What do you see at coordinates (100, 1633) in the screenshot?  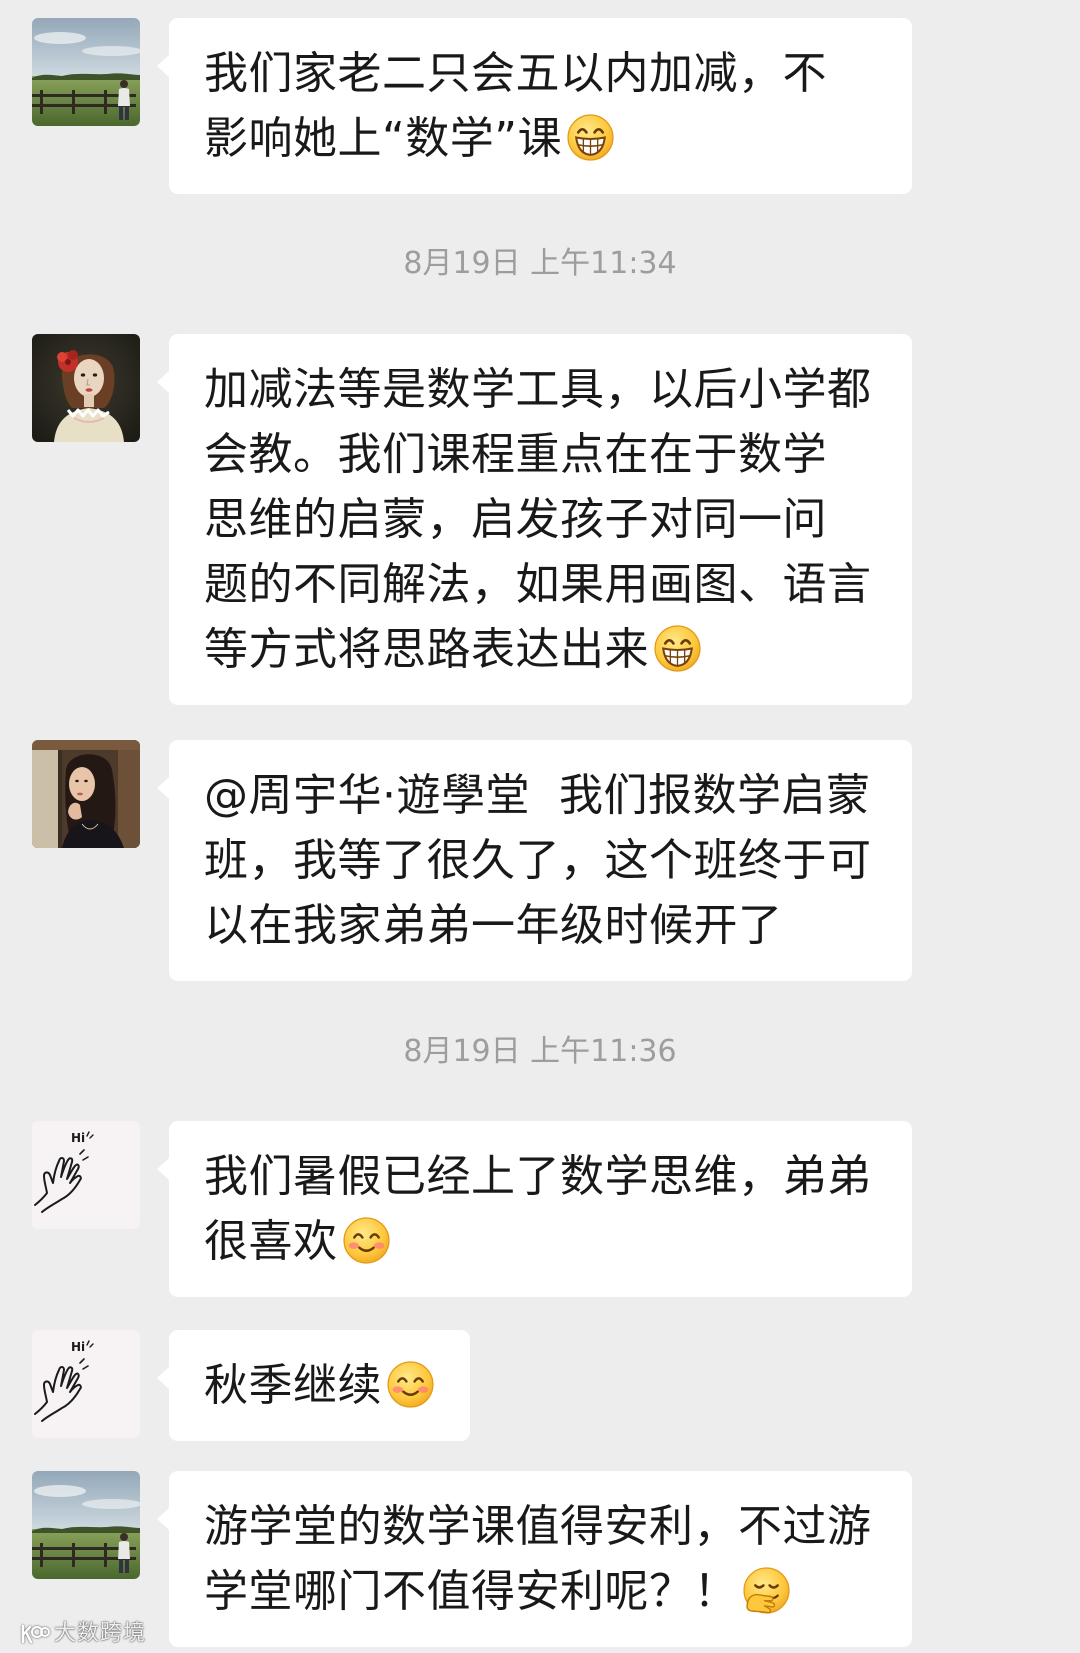 I see `watermark-text: 大数跨境` at bounding box center [100, 1633].